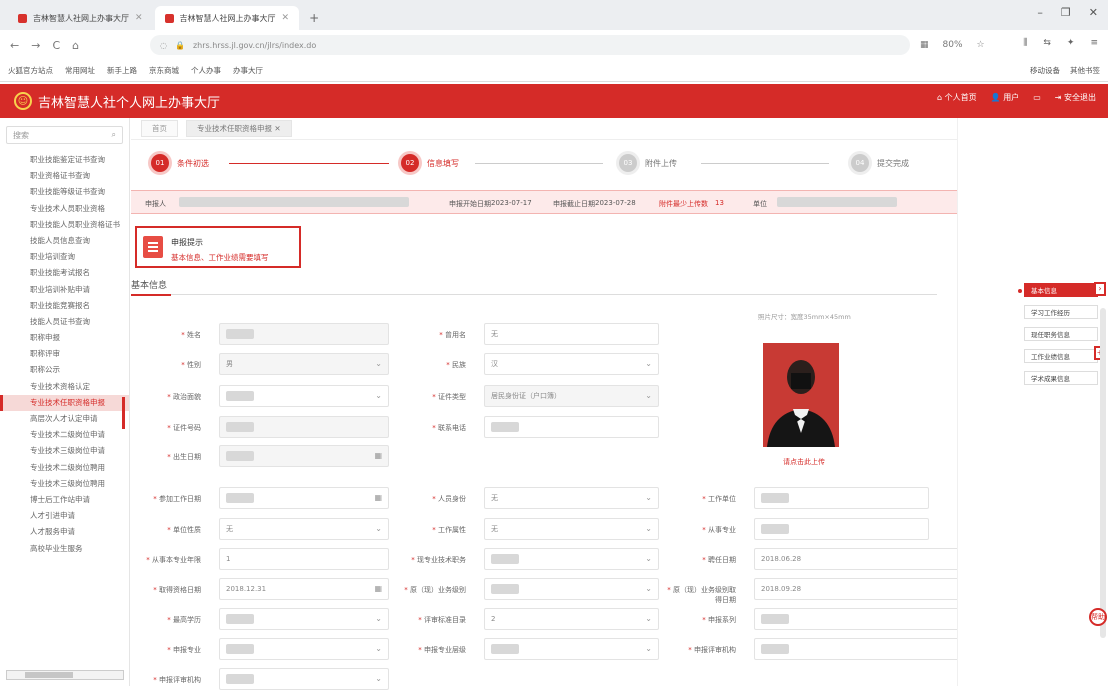 This screenshot has height=690, width=1108. I want to click on bookmark-item: 京东商城, so click(164, 70).